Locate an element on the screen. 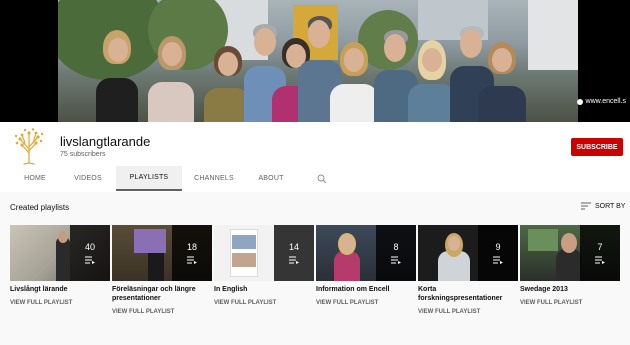 Image resolution: width=630 pixels, height=345 pixels. sort-label: SORT BY is located at coordinates (610, 206).